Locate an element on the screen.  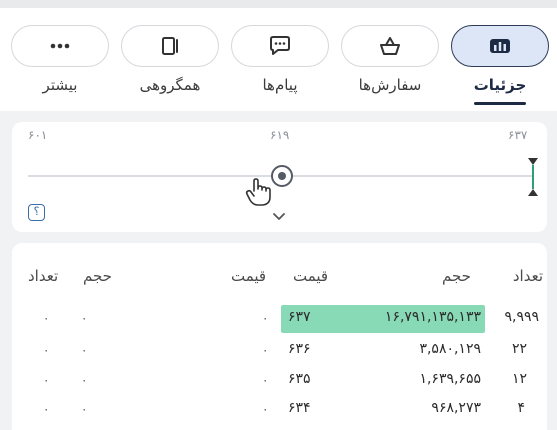
buy-price: ۶۳۵ is located at coordinates (299, 379).